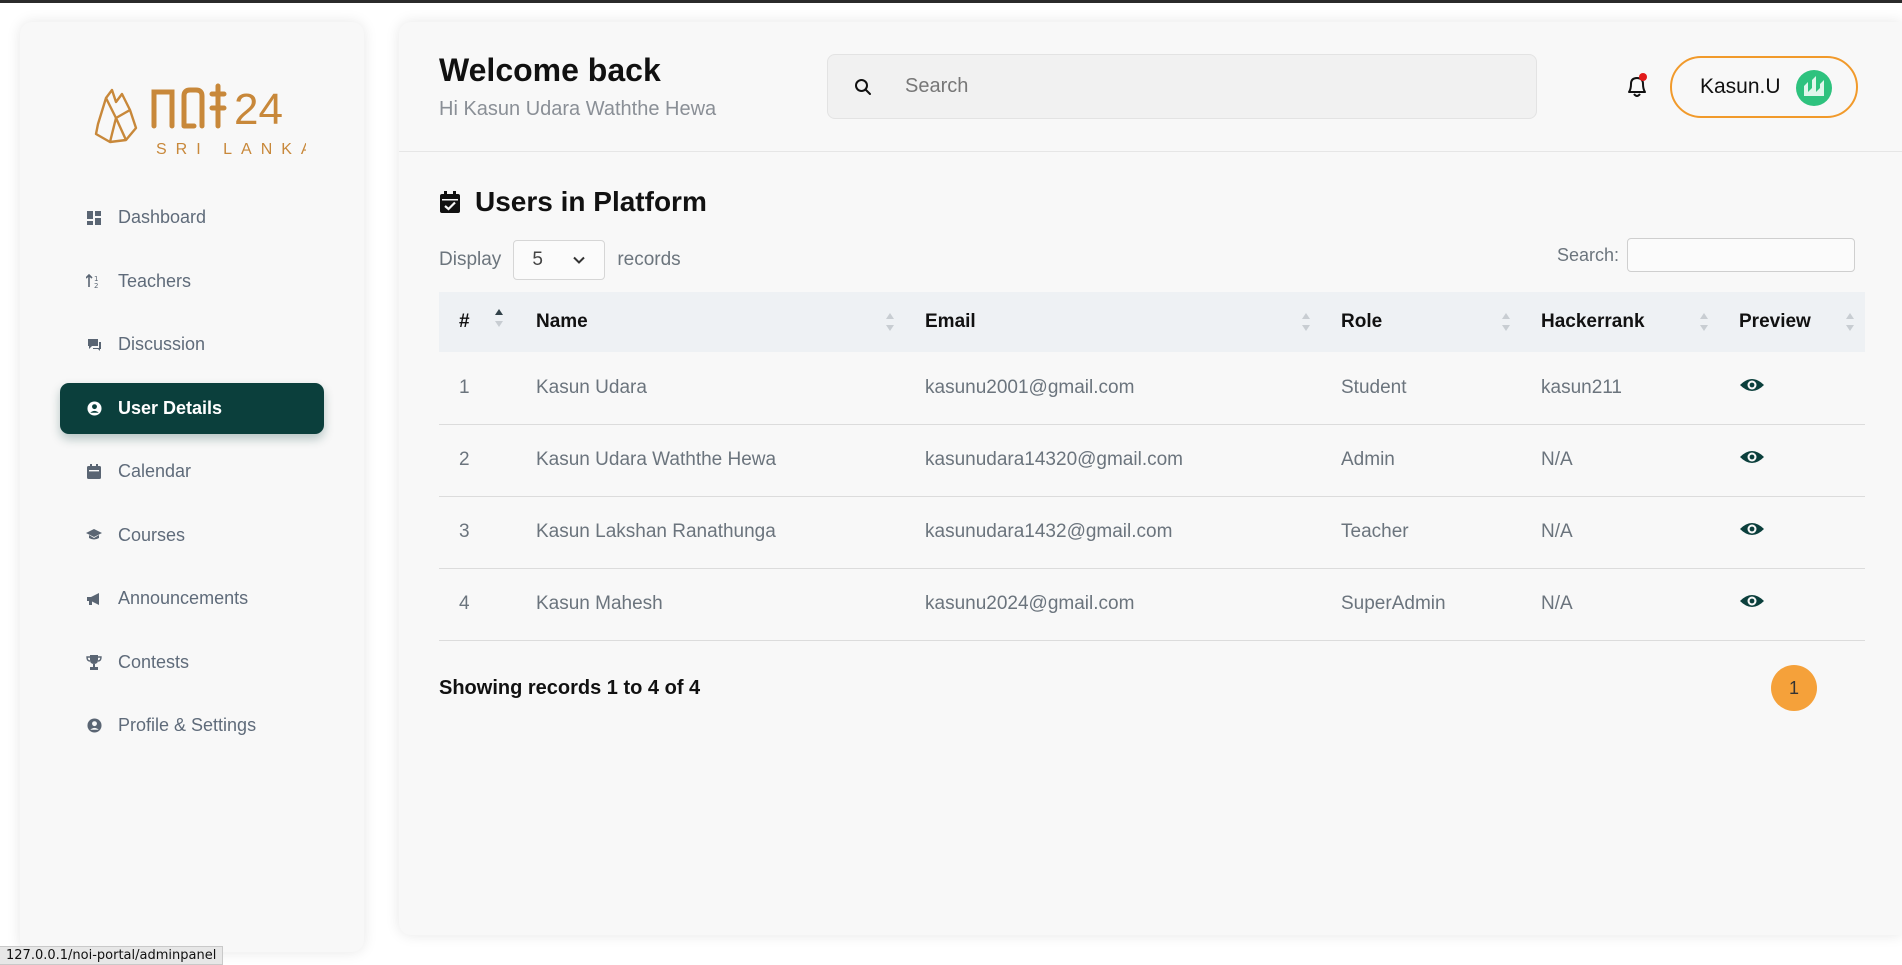  What do you see at coordinates (578, 109) in the screenshot?
I see `greeting-subtitle: Hi Kasun Udara Waththe Hewa` at bounding box center [578, 109].